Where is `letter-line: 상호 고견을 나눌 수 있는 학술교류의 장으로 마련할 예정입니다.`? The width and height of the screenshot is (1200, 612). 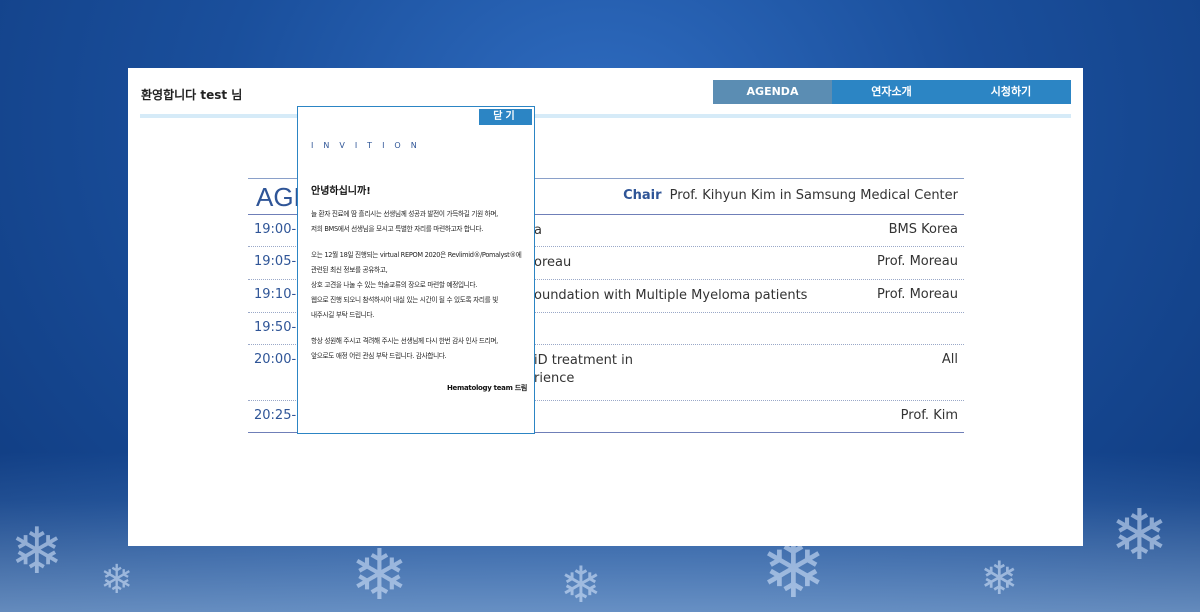
letter-line: 상호 고견을 나눌 수 있는 학술교류의 장으로 마련할 예정입니다. is located at coordinates (394, 285).